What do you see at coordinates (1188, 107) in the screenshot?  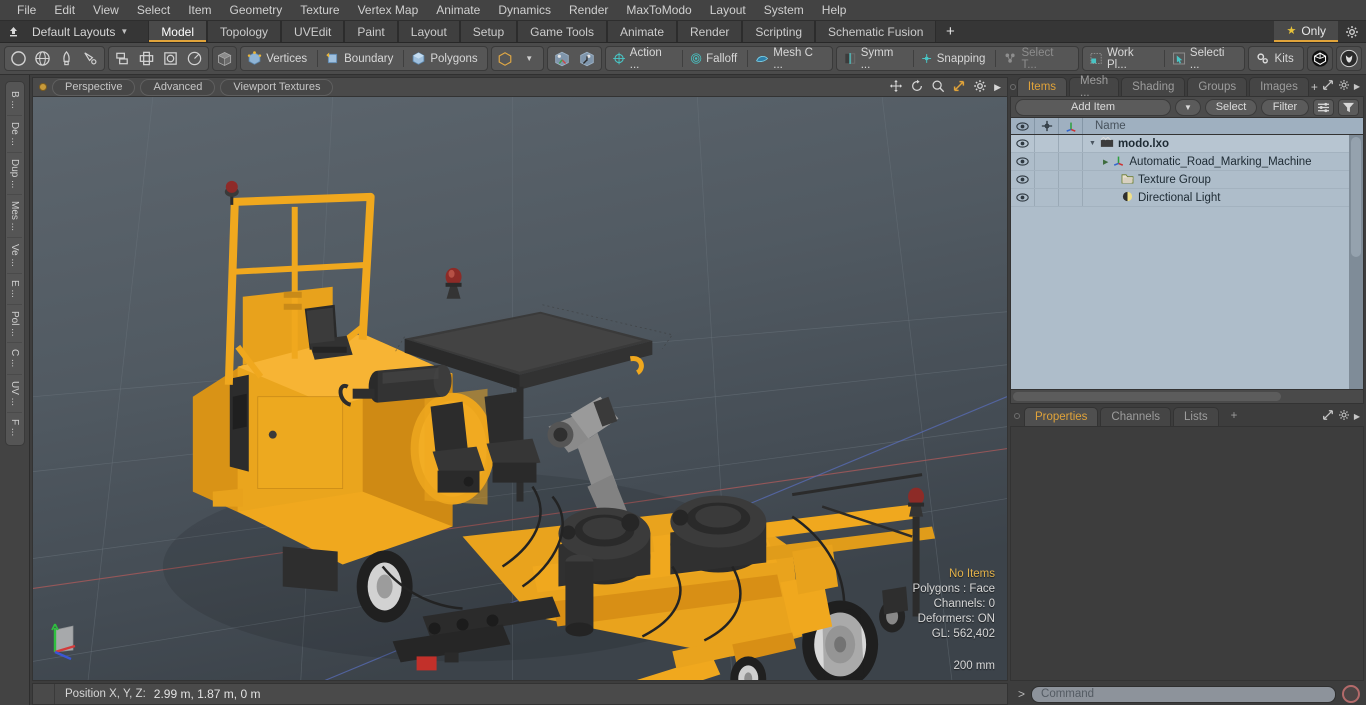 I see `add-item-dropdown: ▼` at bounding box center [1188, 107].